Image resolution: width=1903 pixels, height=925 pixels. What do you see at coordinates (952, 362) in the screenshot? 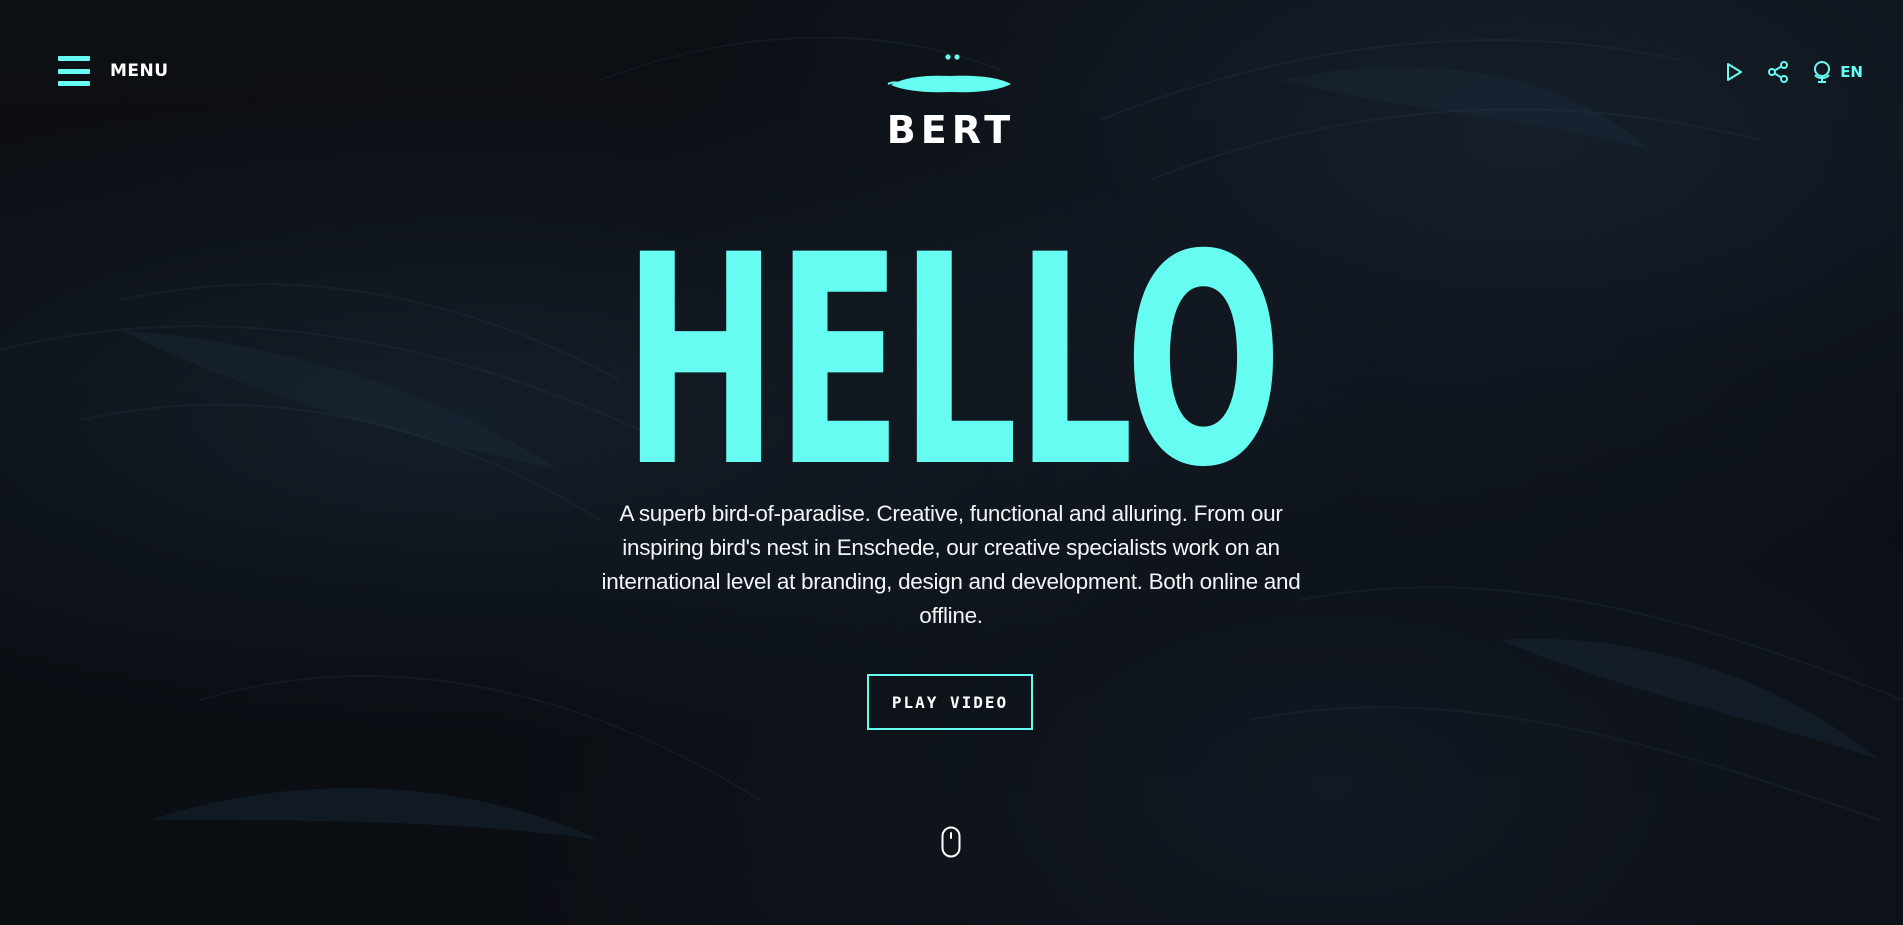
I see `hero-title: HELLO` at bounding box center [952, 362].